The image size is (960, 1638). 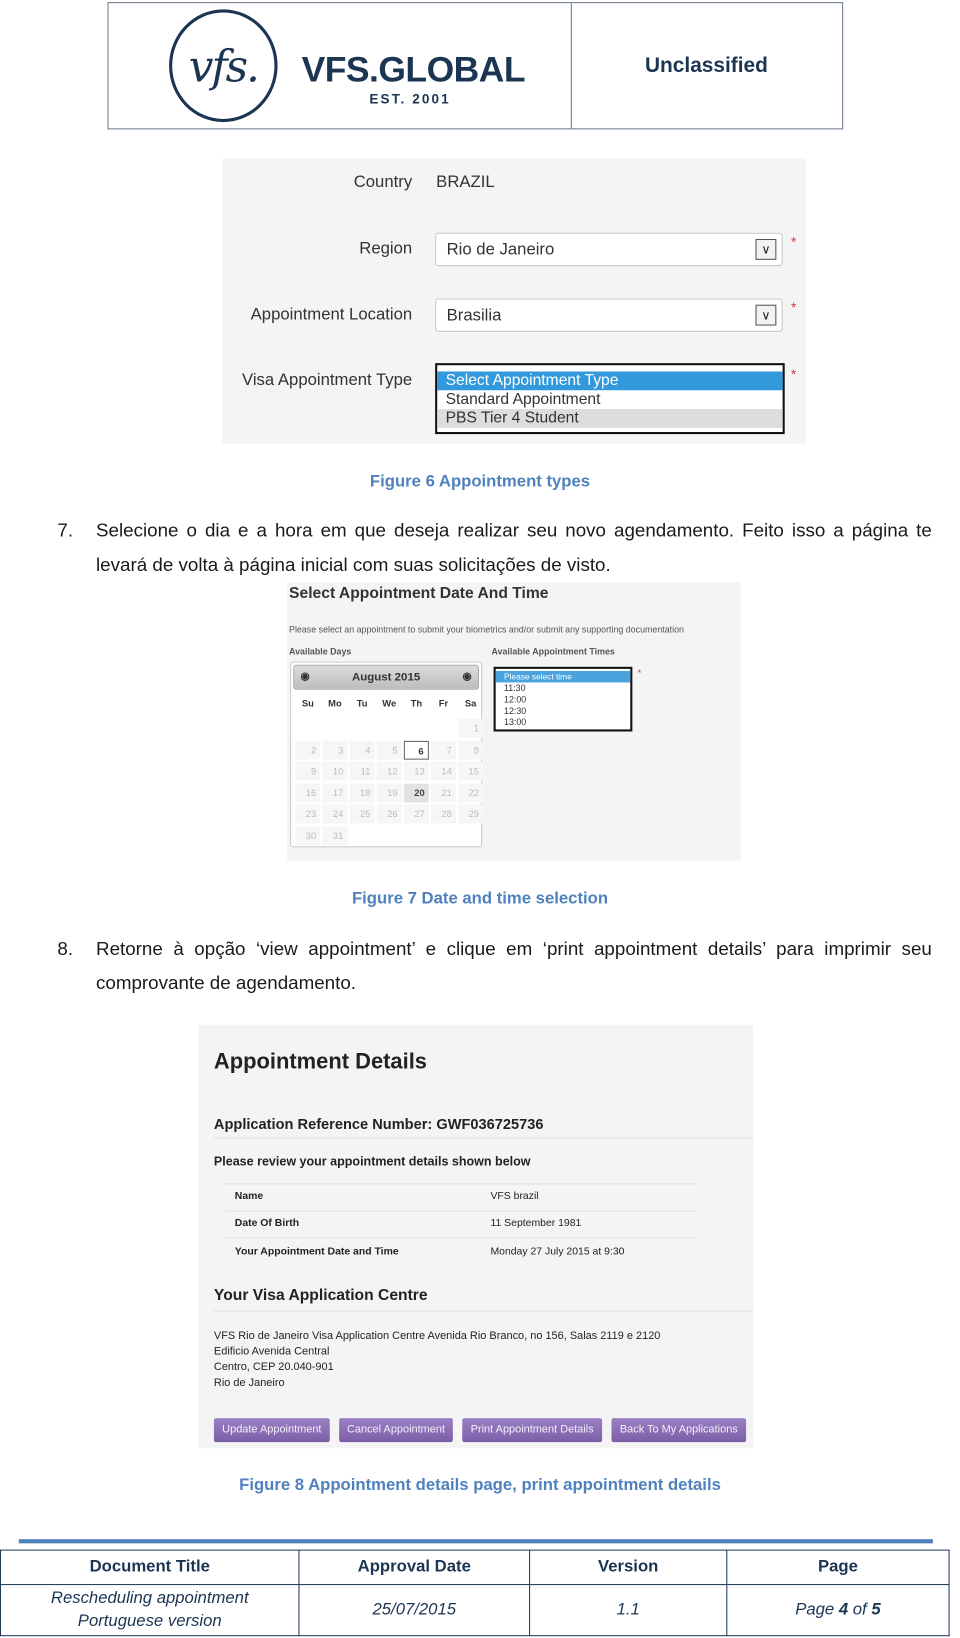 I want to click on option-pbs-tier4: PBS Tier 4 Student, so click(x=610, y=418).